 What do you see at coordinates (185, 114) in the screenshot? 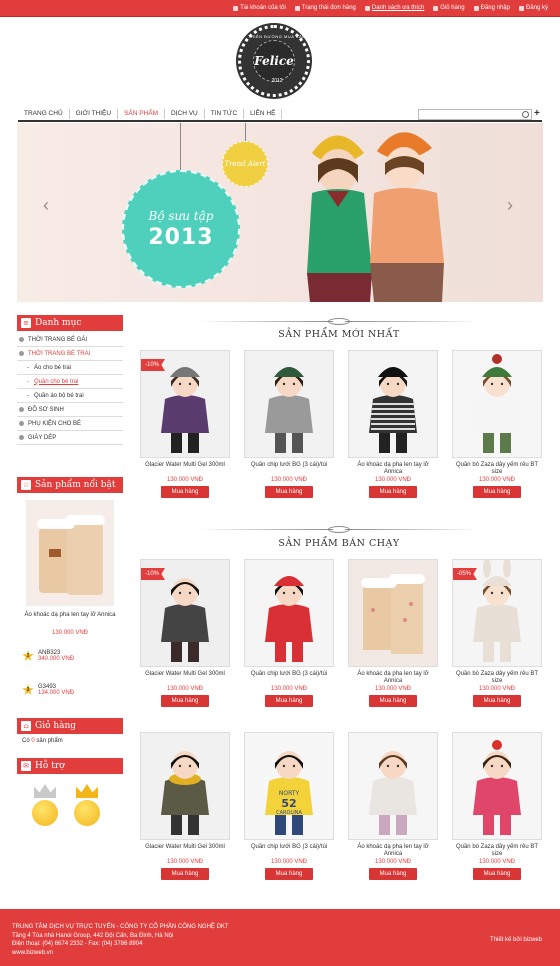
I see `nav-item: DỊCH VỤ` at bounding box center [185, 114].